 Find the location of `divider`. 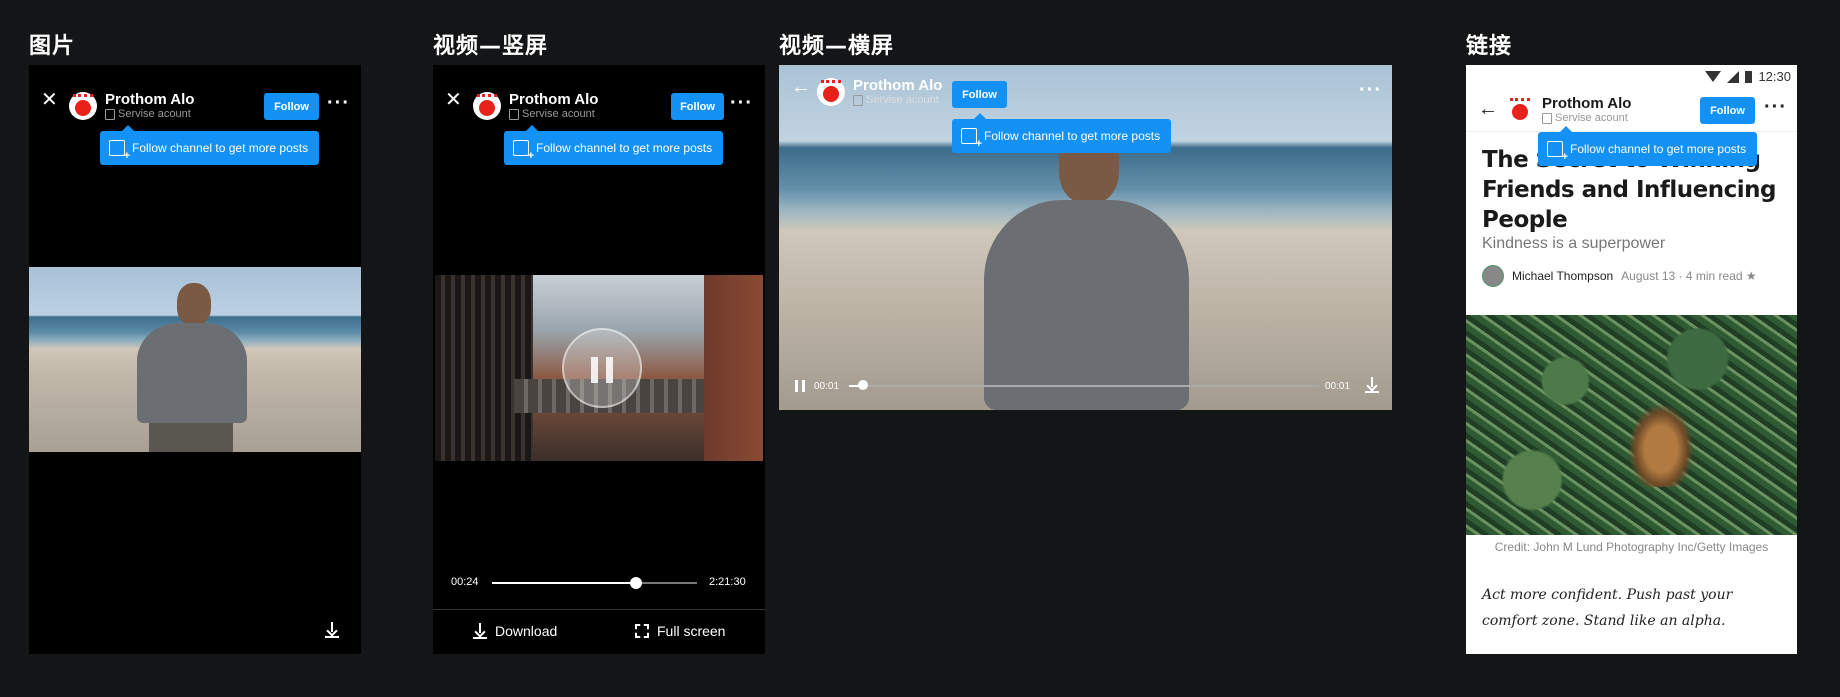

divider is located at coordinates (599, 609).